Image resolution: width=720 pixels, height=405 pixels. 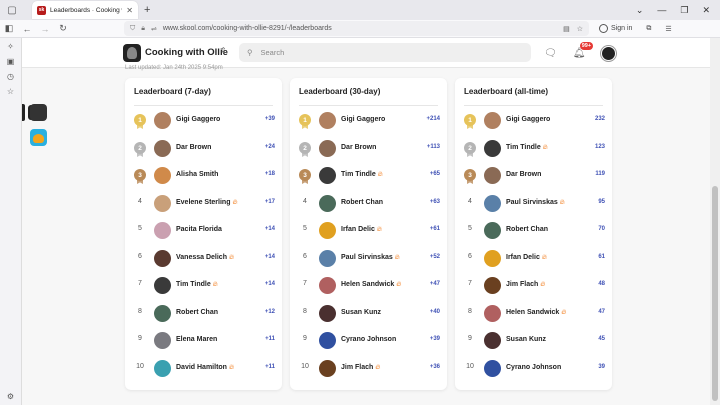 What do you see at coordinates (715, 293) in the screenshot?
I see `scrollbar-thumb` at bounding box center [715, 293].